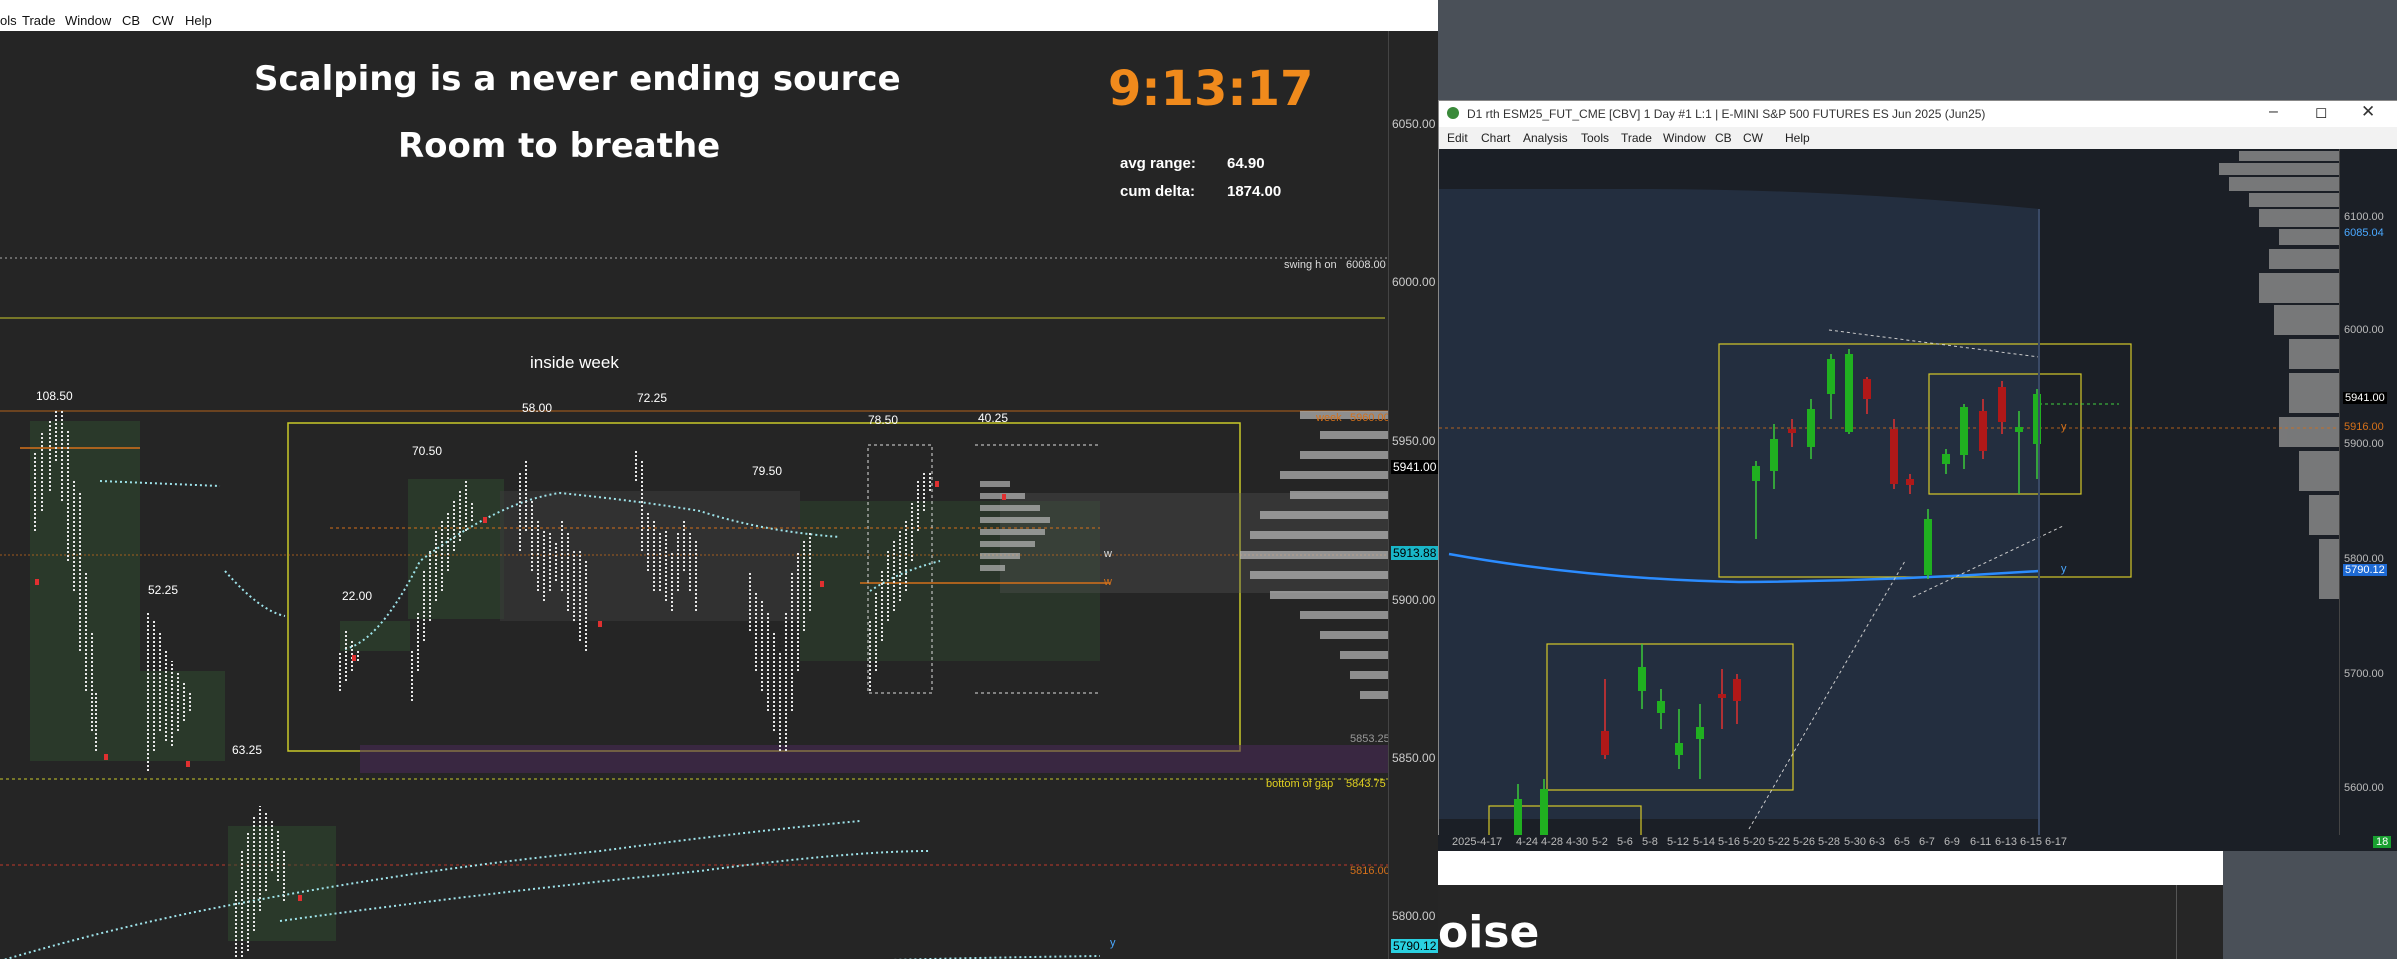 Image resolution: width=2397 pixels, height=959 pixels. What do you see at coordinates (1457, 138) in the screenshot?
I see `menu-edit: Edit` at bounding box center [1457, 138].